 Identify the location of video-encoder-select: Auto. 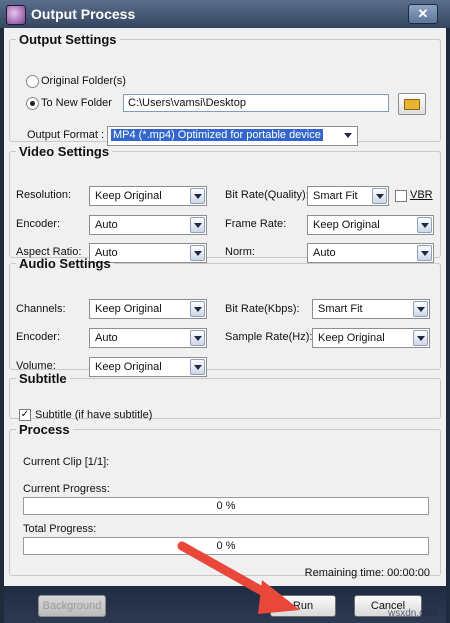
(148, 225).